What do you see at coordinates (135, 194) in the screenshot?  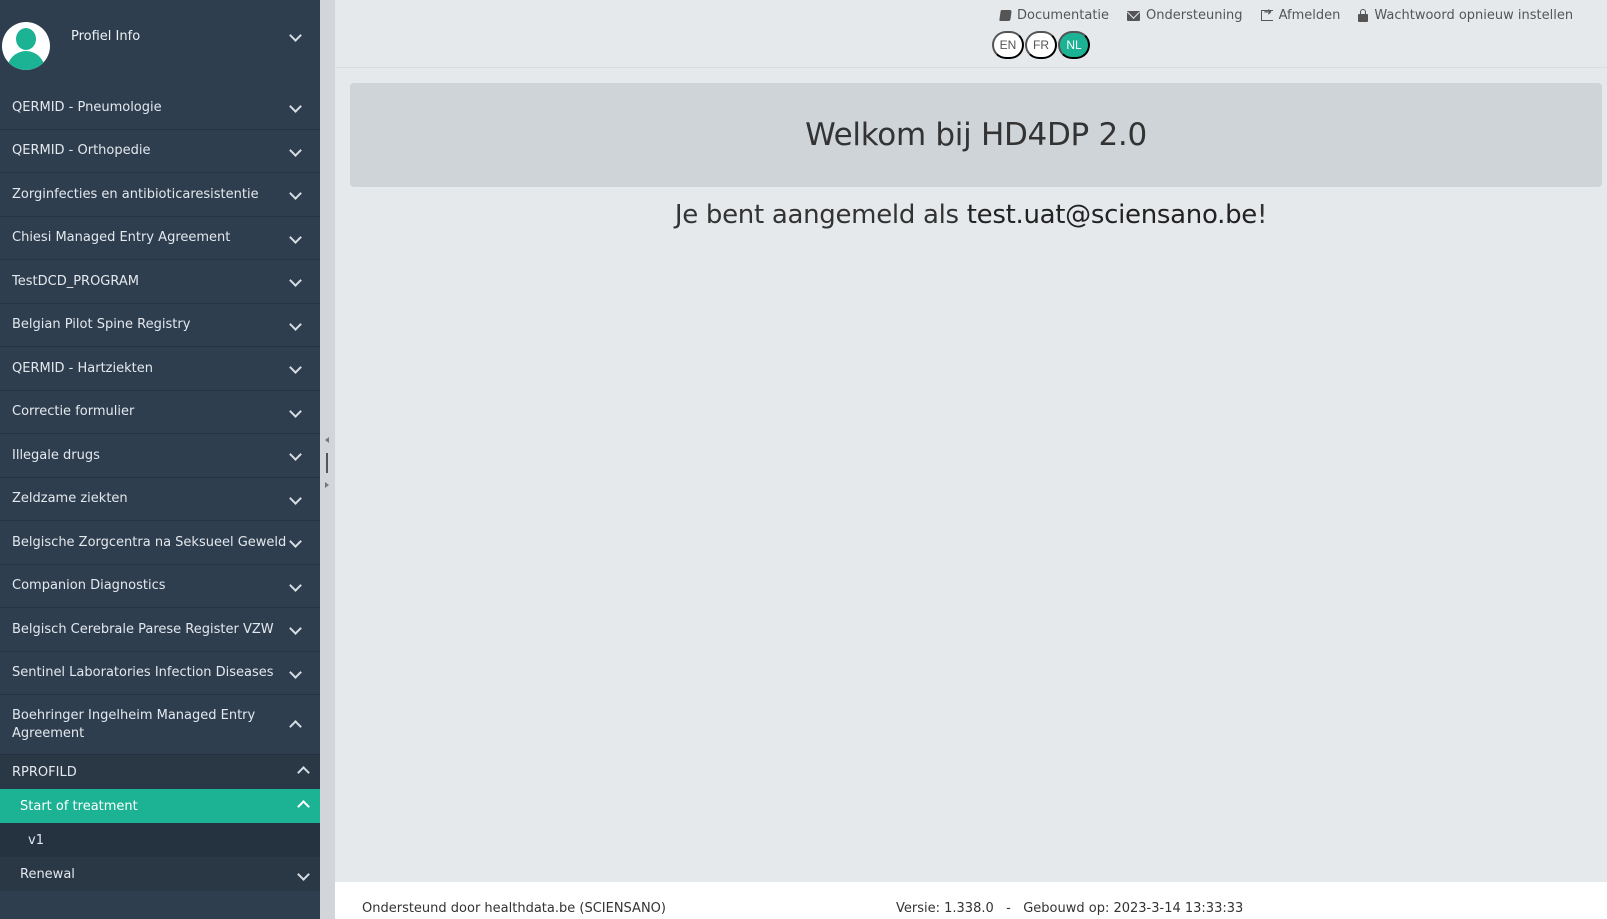 I see `sidebar-item-label: Zorginfecties en antibioticaresistentie` at bounding box center [135, 194].